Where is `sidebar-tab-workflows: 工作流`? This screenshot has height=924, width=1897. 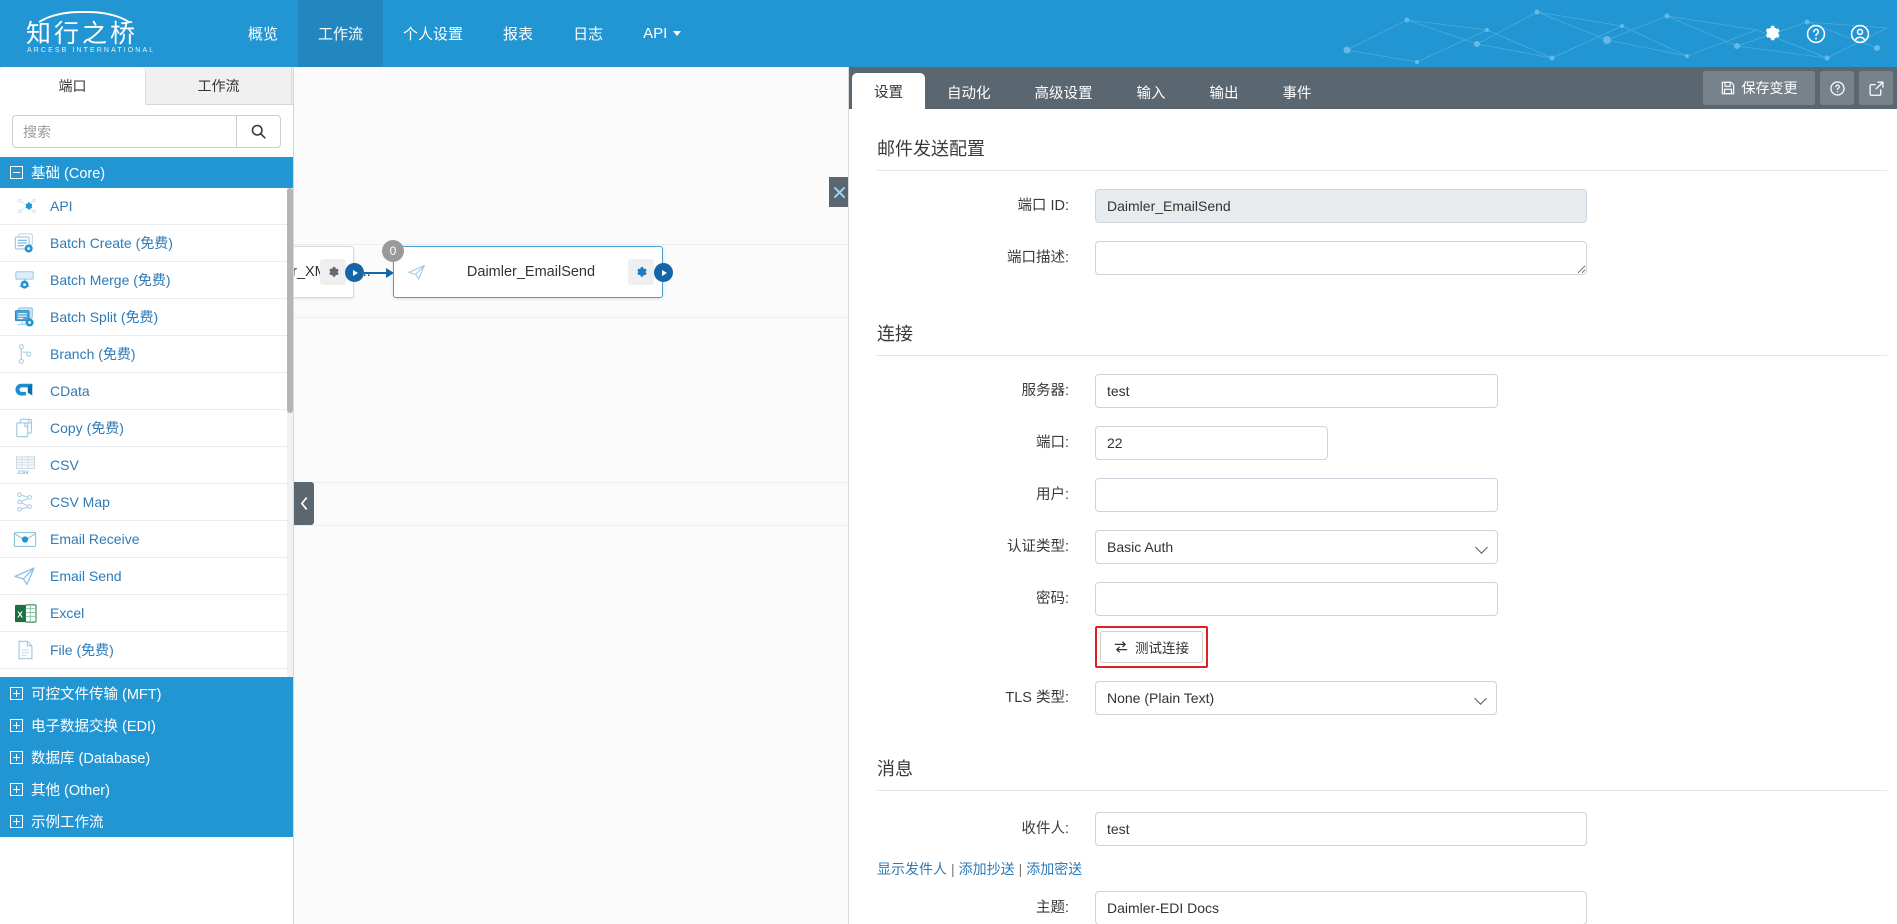 sidebar-tab-workflows: 工作流 is located at coordinates (219, 85).